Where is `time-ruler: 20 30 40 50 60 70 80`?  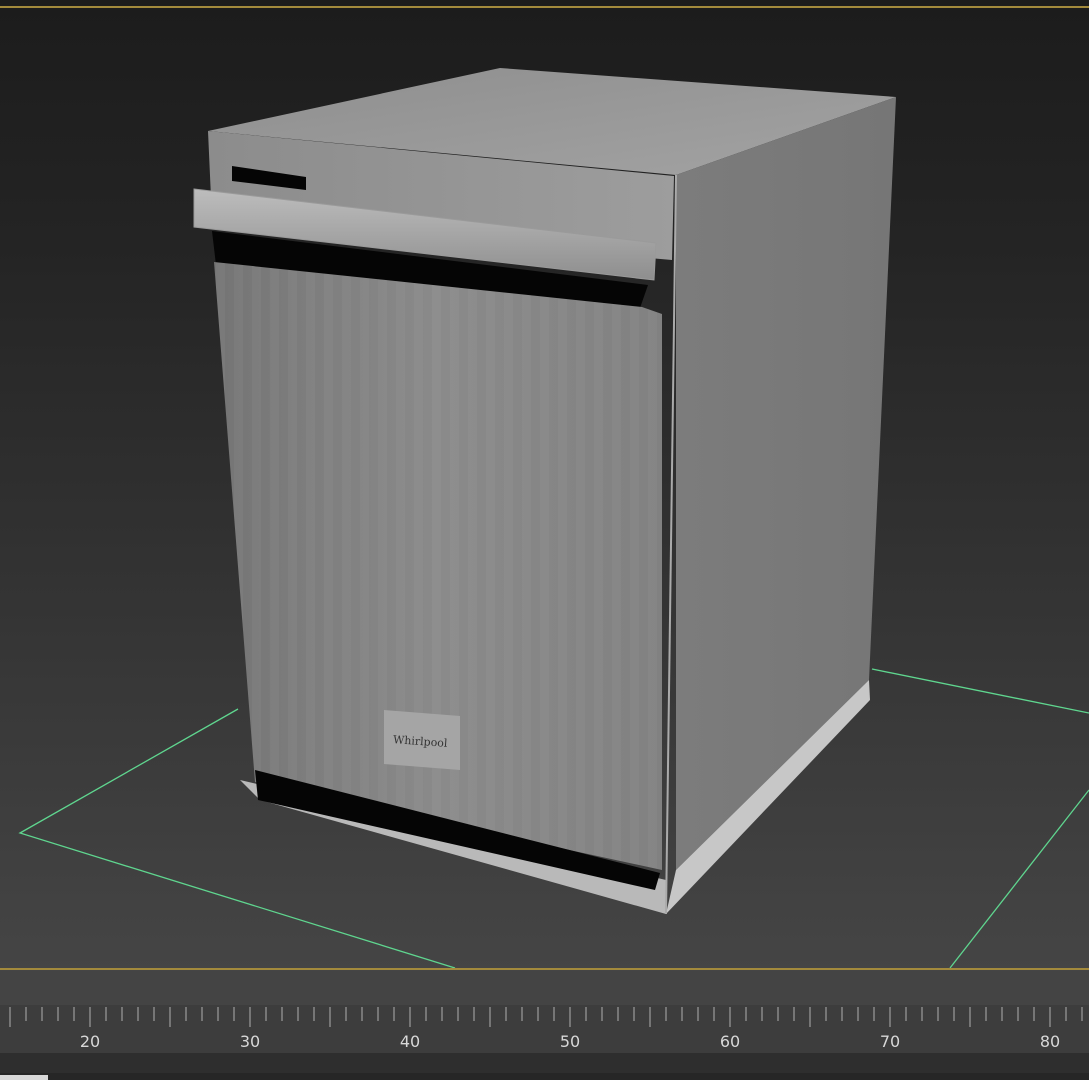
time-ruler: 20 30 40 50 60 70 80 is located at coordinates (544, 1029).